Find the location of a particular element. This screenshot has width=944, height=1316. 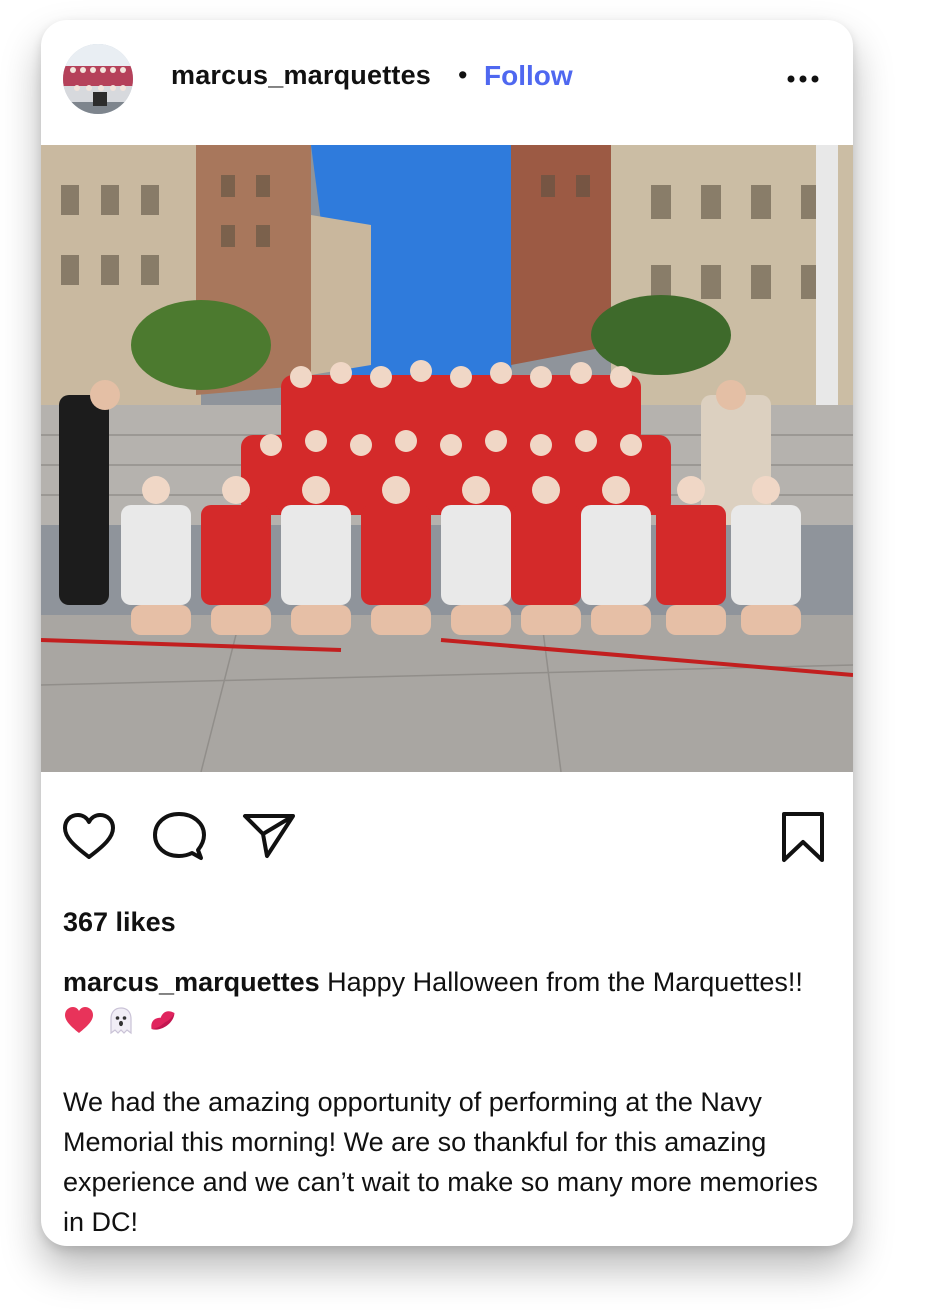

heart-icon is located at coordinates (89, 838).